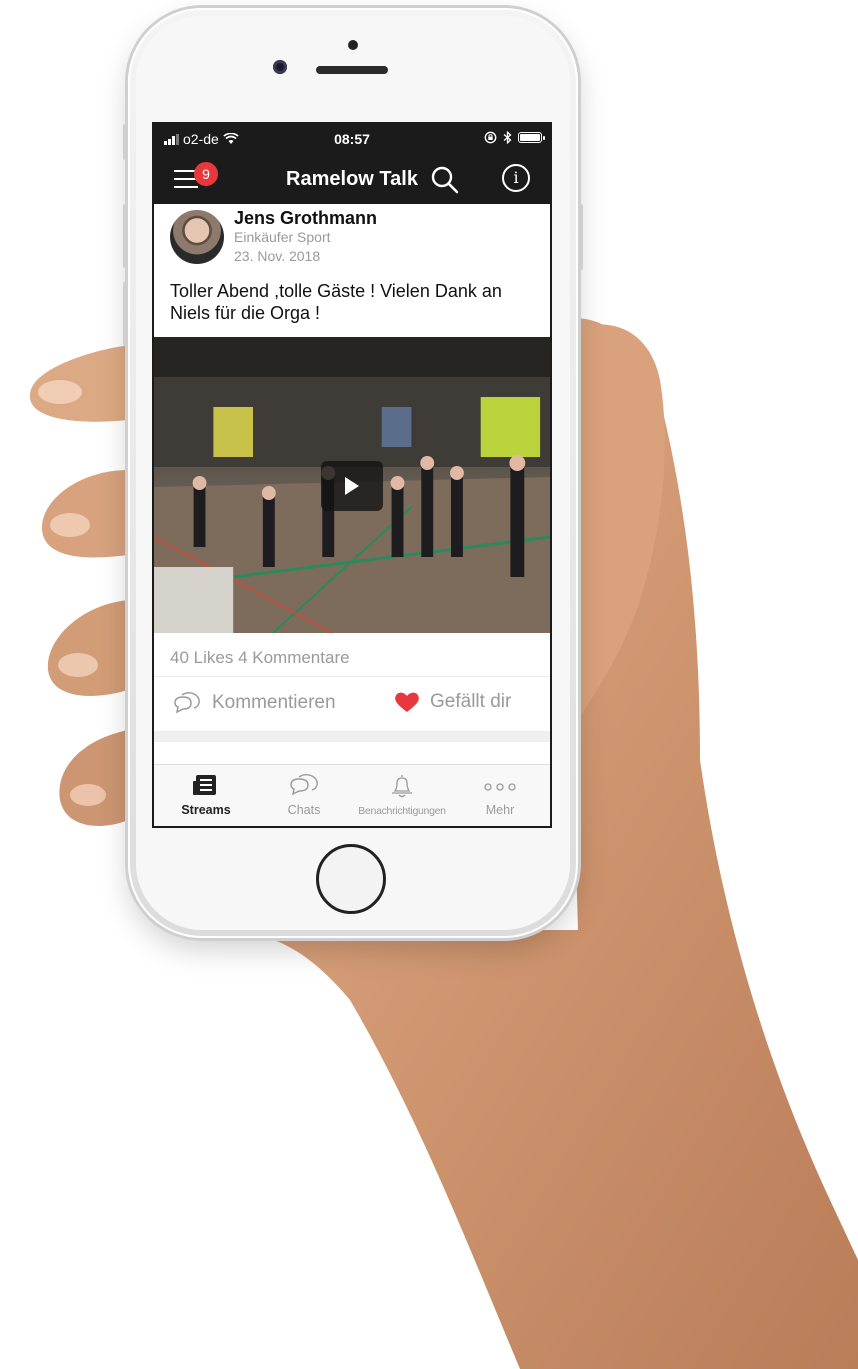  Describe the element at coordinates (471, 701) in the screenshot. I see `like-label: Gefällt dir` at that location.